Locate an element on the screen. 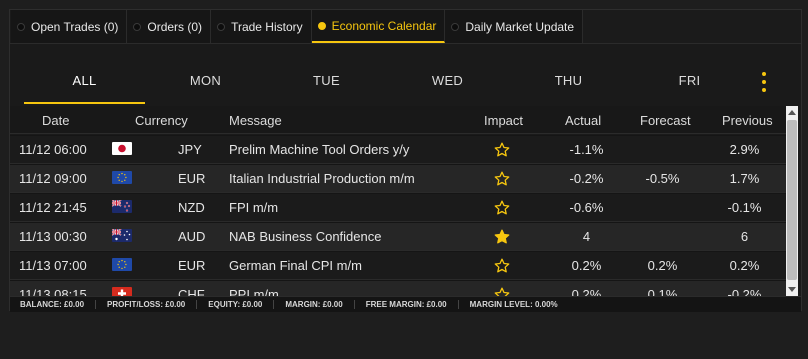 Image resolution: width=808 pixels, height=359 pixels. event-date: 11/12 09:00 is located at coordinates (53, 178).